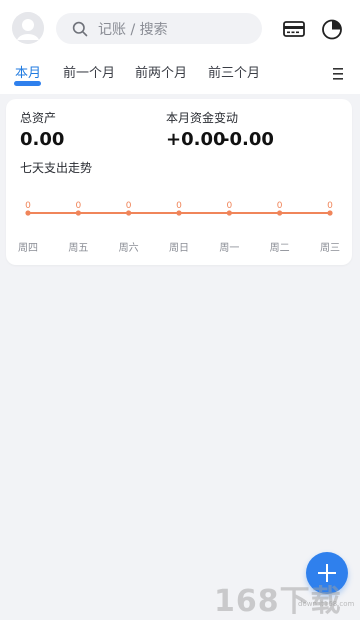 The image size is (360, 620). What do you see at coordinates (280, 248) in the screenshot?
I see `x-tick-label: 周二` at bounding box center [280, 248].